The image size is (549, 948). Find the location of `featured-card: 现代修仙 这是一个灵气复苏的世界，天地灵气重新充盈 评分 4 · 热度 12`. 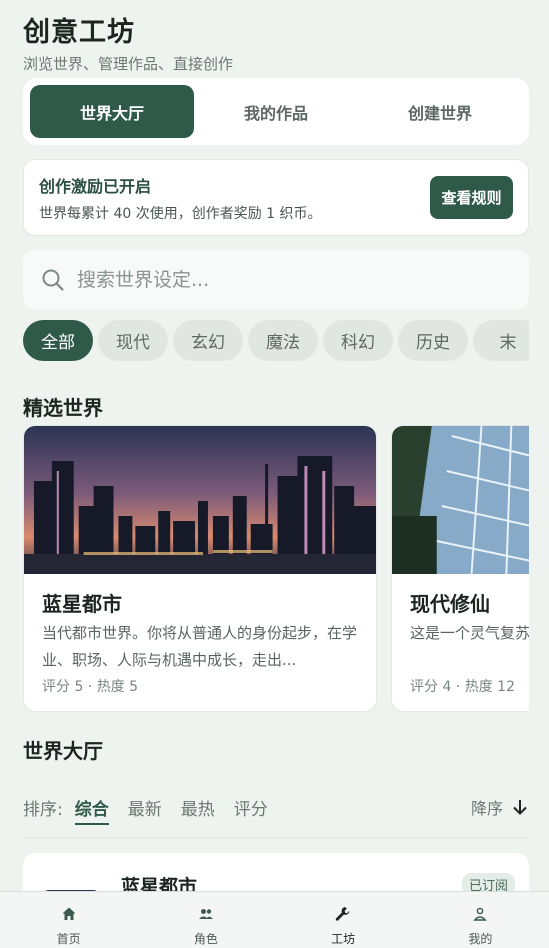

featured-card: 现代修仙 这是一个灵气复苏的世界，天地灵气重新充盈 评分 4 · 热度 12 is located at coordinates (460, 568).